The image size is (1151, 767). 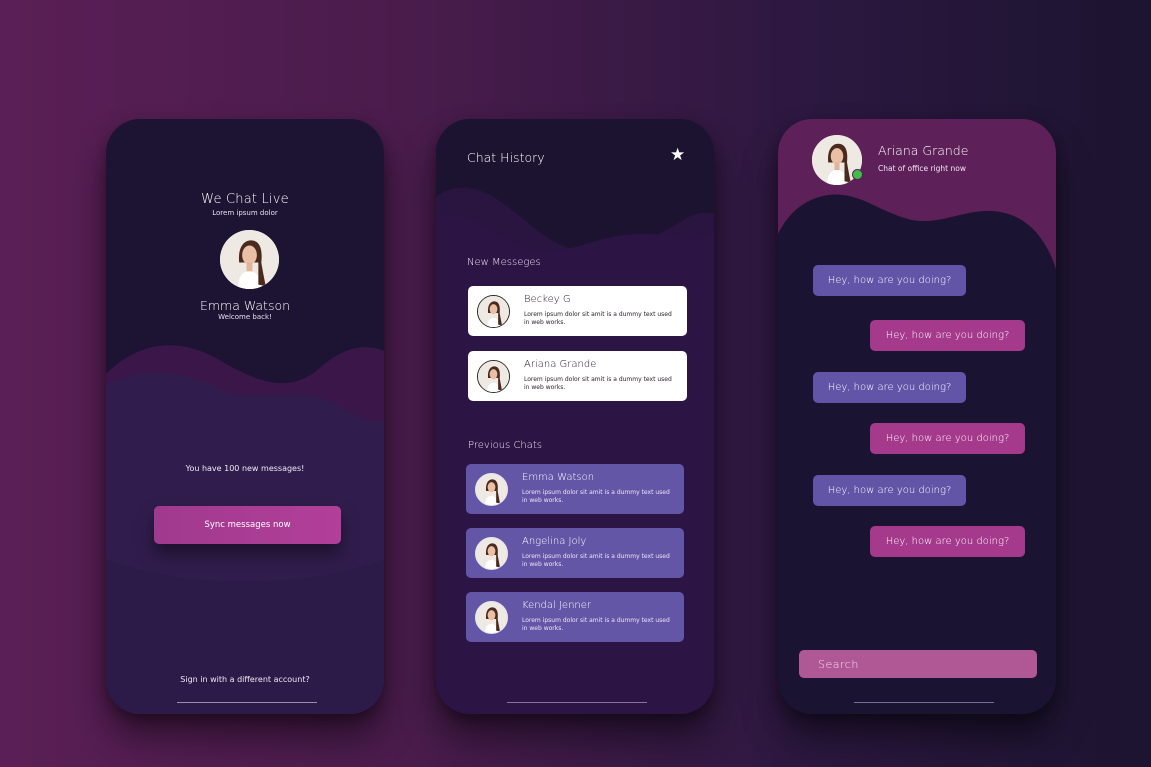 What do you see at coordinates (558, 477) in the screenshot?
I see `contact-name: Emma Watson` at bounding box center [558, 477].